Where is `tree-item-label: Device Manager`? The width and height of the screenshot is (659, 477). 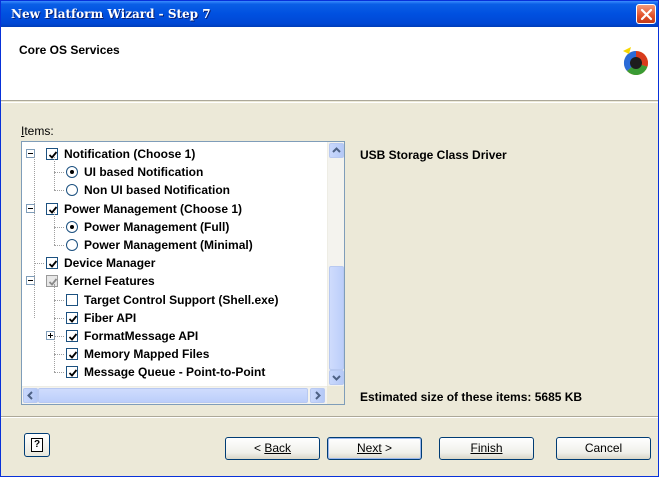 tree-item-label: Device Manager is located at coordinates (110, 263).